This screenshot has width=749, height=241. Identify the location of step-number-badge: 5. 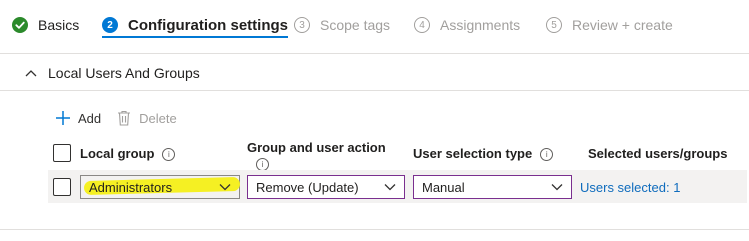
(554, 25).